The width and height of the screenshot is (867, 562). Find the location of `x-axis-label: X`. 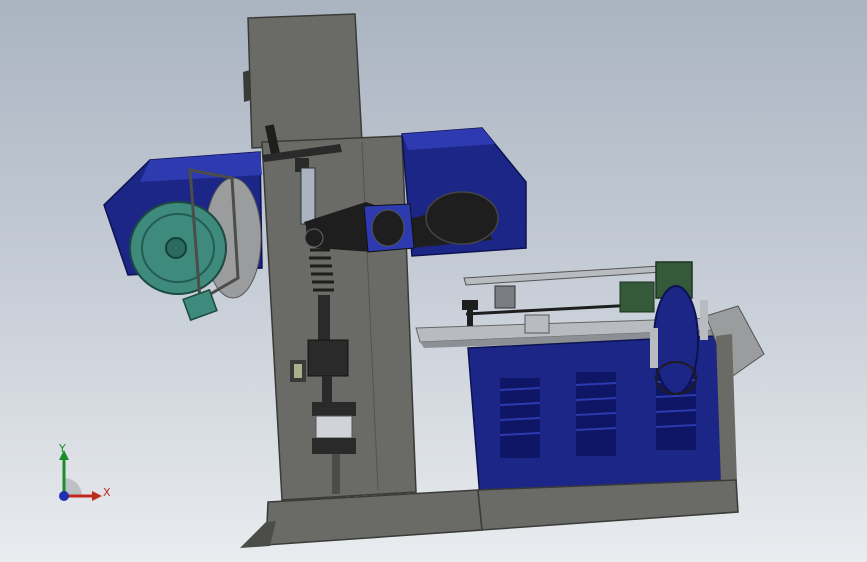

x-axis-label: X is located at coordinates (107, 492).